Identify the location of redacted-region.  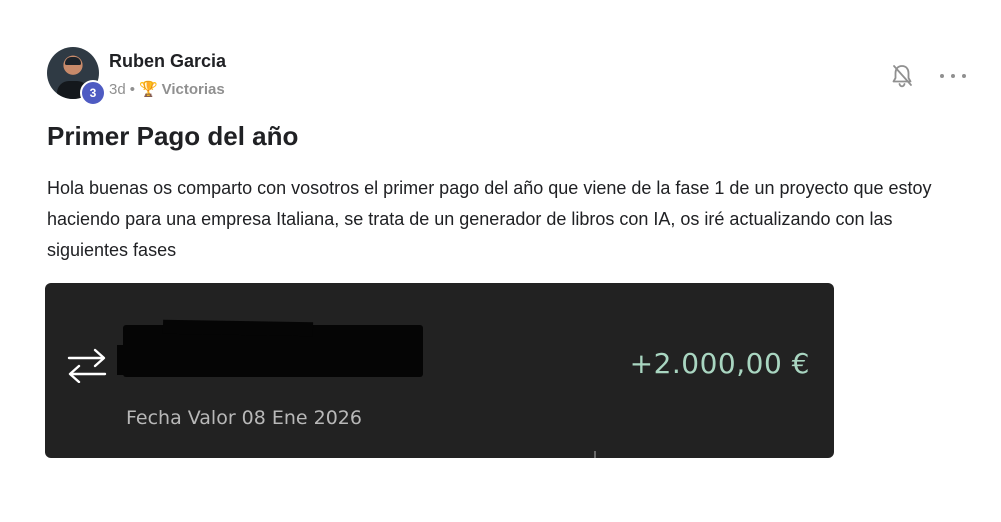
(270, 351).